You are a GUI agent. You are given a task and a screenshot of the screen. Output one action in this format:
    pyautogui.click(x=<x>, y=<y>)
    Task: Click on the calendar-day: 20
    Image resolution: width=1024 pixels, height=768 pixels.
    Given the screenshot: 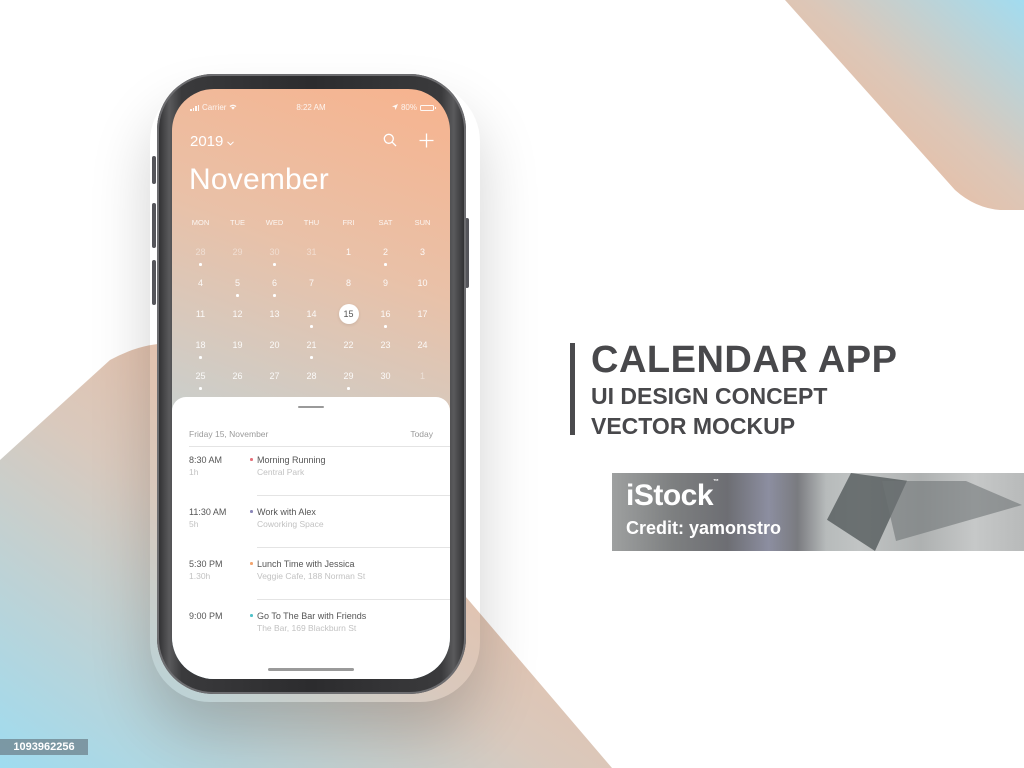 What is the action you would take?
    pyautogui.click(x=274, y=349)
    